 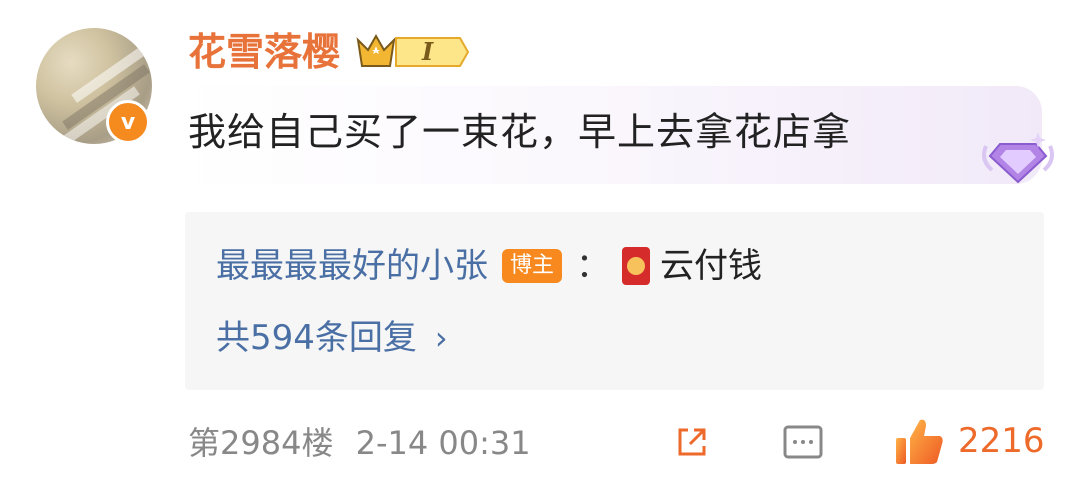 I want to click on reply-colon: ：, so click(x=593, y=266).